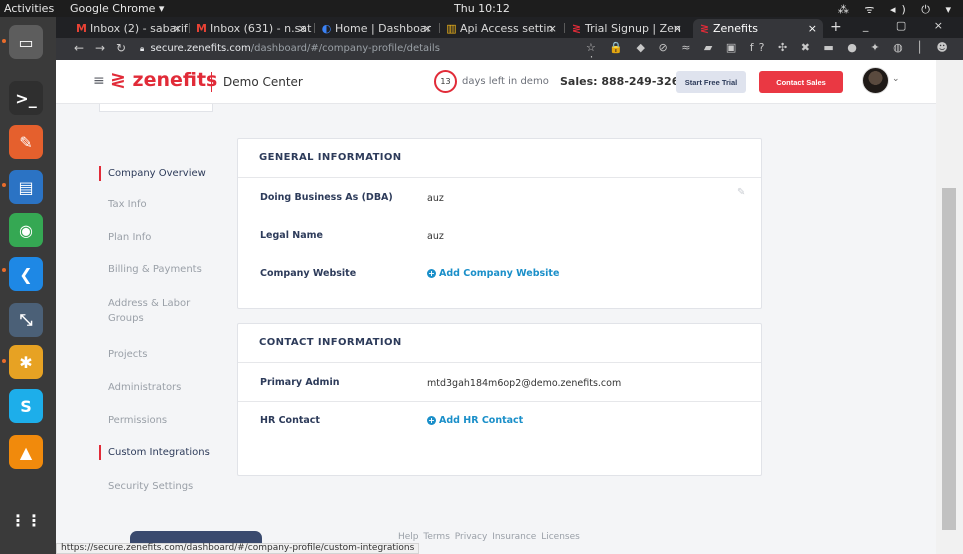  What do you see at coordinates (26, 406) in the screenshot?
I see `skype-icon: S` at bounding box center [26, 406].